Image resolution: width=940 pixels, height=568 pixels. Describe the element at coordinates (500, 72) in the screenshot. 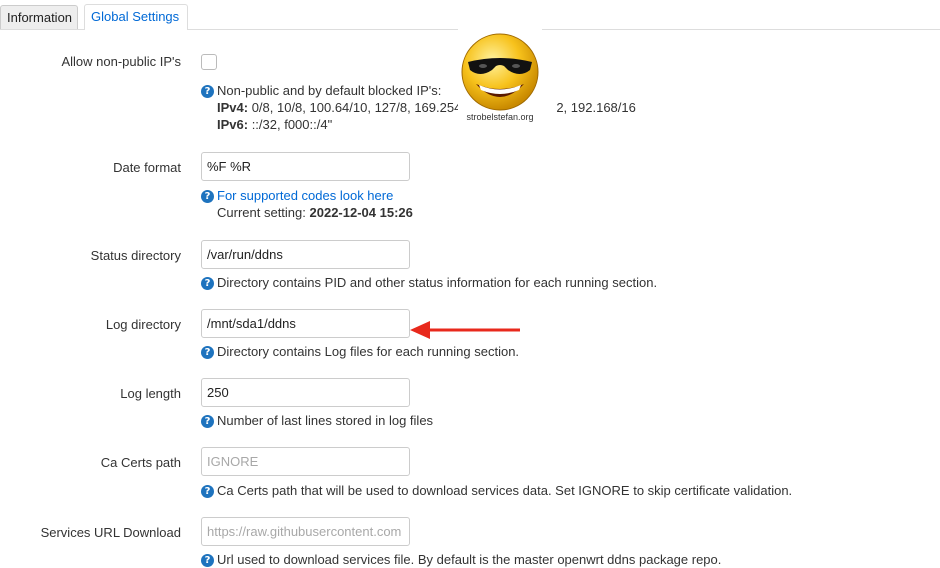

I see `smiley-sunglasses-icon` at that location.